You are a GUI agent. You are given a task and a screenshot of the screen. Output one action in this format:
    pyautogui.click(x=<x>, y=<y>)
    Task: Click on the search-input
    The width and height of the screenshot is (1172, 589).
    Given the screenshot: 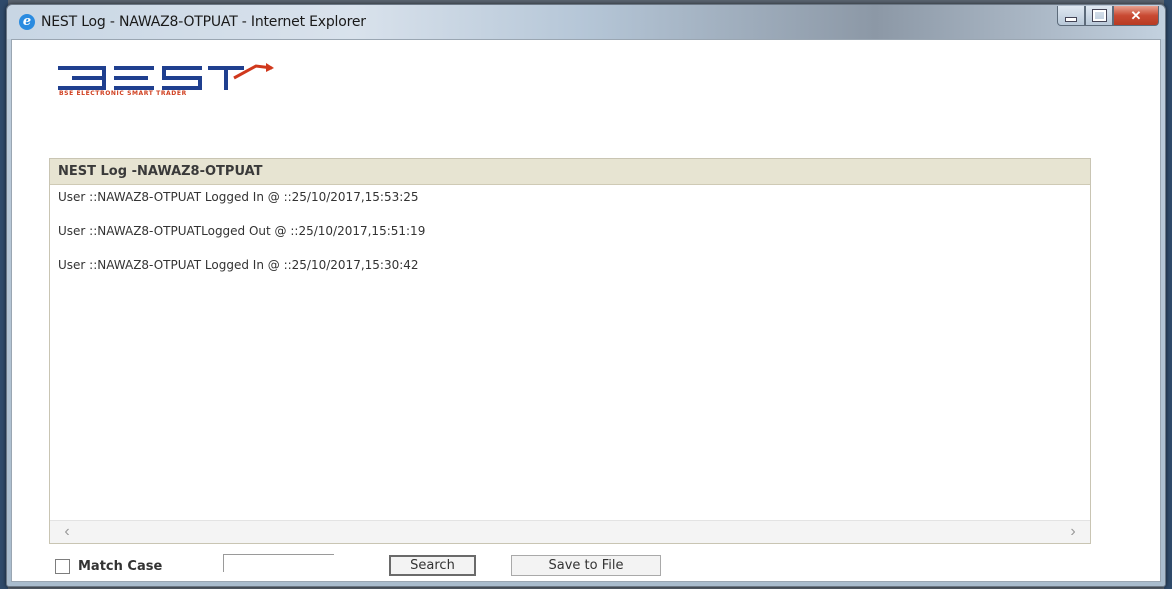 What is the action you would take?
    pyautogui.click(x=278, y=563)
    